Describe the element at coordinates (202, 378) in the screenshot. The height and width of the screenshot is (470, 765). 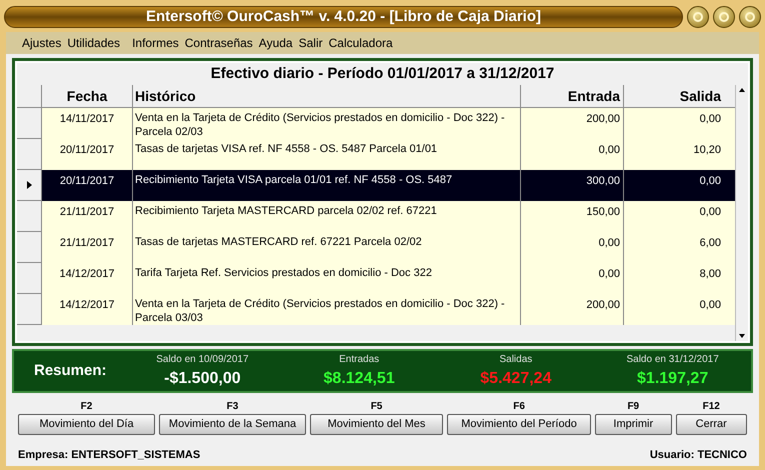
I see `summary-value: -$1.500,00` at that location.